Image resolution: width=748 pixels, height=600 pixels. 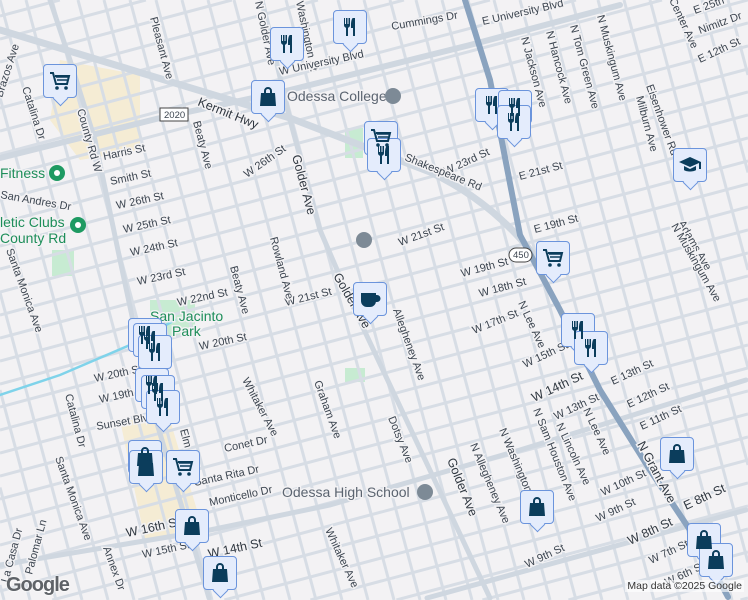 I want to click on street-label: Palomar Ln, so click(x=36, y=546).